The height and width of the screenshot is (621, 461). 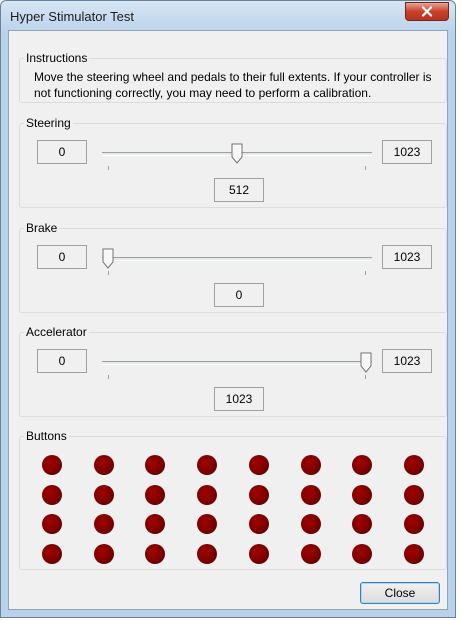 What do you see at coordinates (407, 361) in the screenshot?
I see `accelerator-max-value: 1023` at bounding box center [407, 361].